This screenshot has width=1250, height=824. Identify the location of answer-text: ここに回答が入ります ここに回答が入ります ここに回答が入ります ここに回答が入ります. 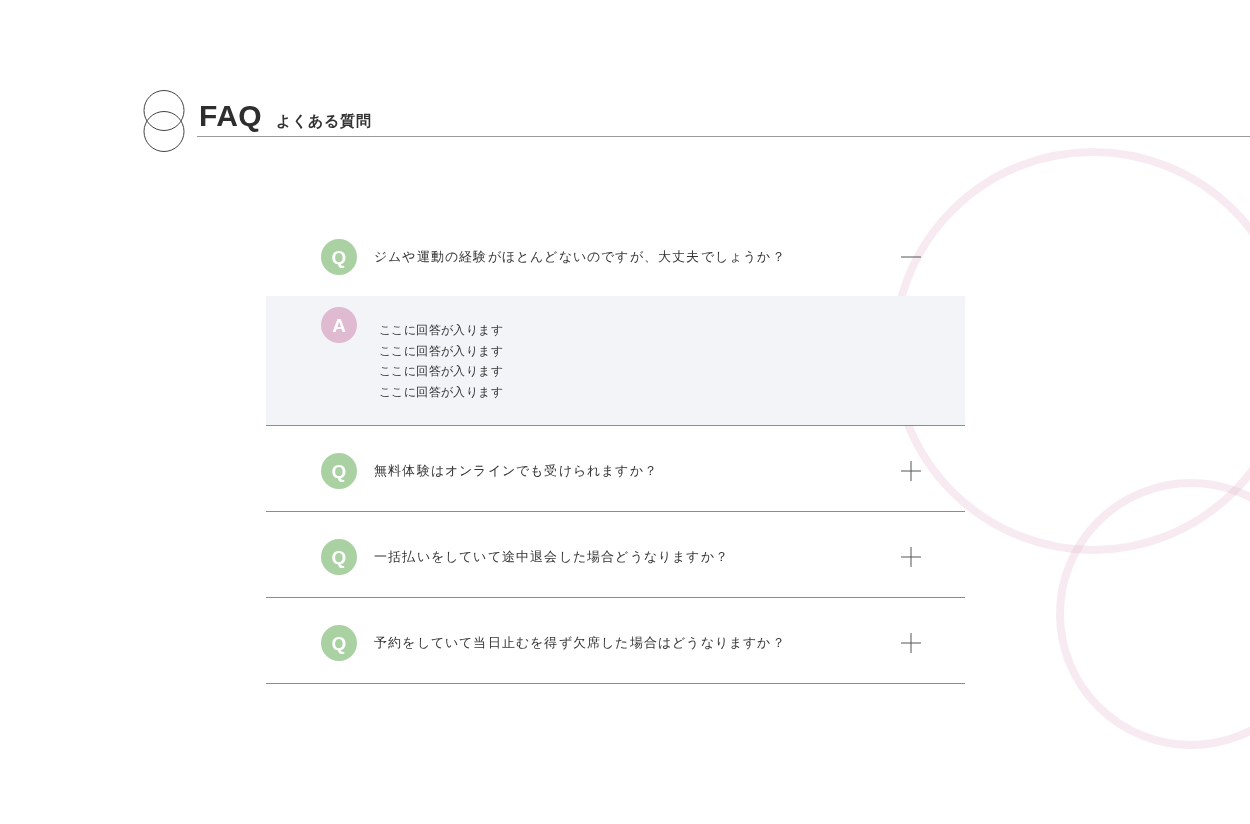
(441, 361).